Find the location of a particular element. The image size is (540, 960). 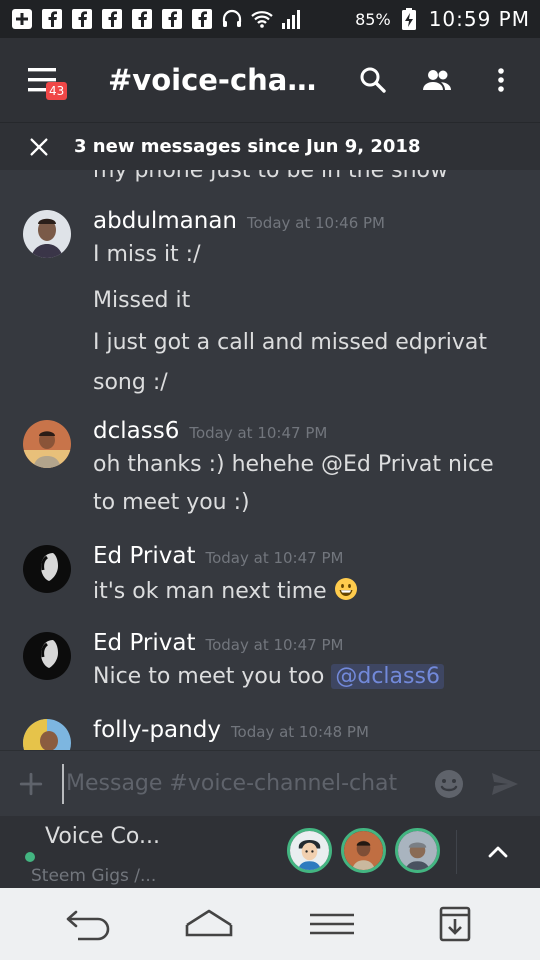

search-icon is located at coordinates (373, 80).